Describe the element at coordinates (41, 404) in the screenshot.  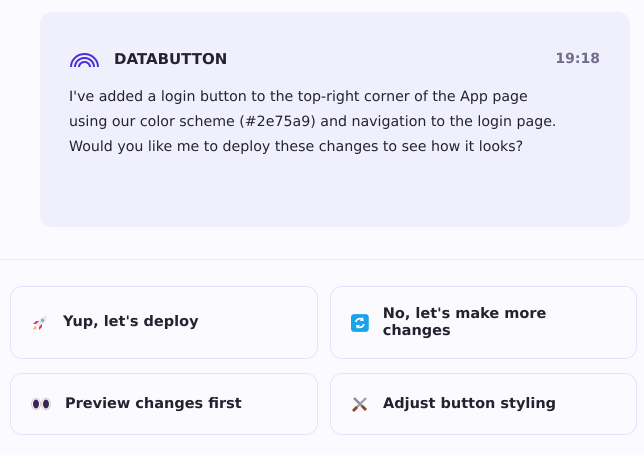
I see `eyes-icon` at that location.